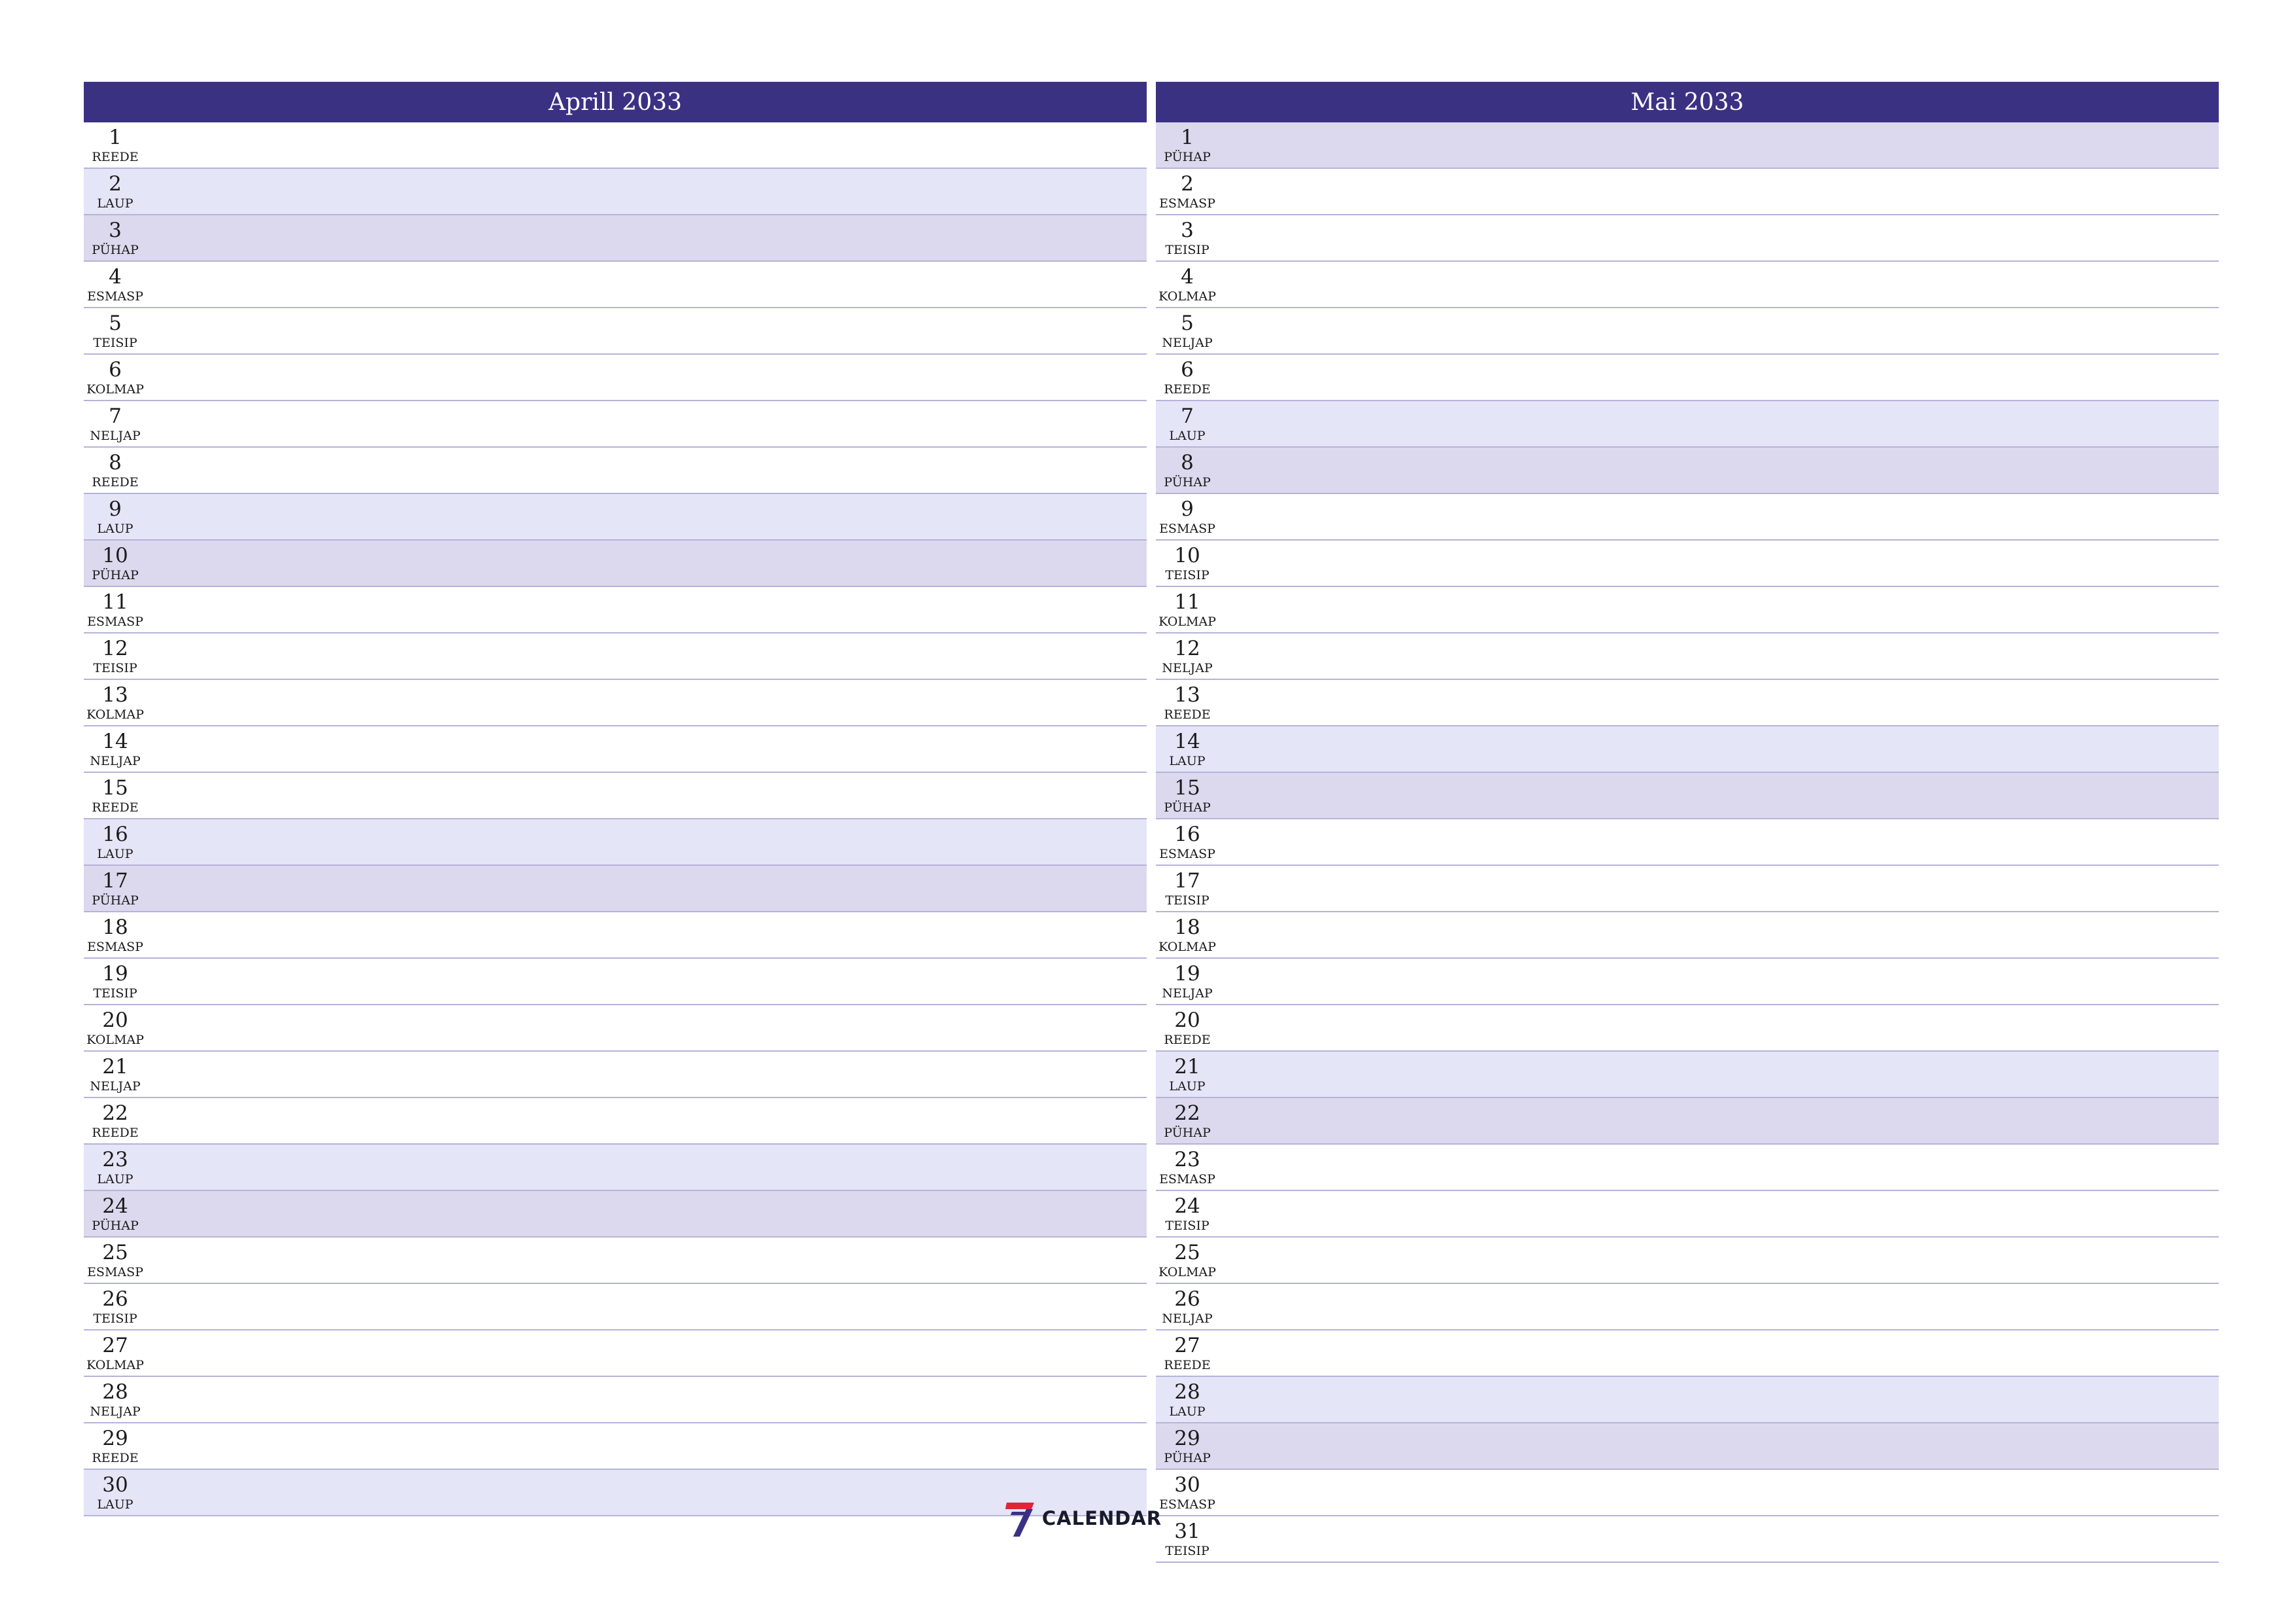  What do you see at coordinates (615, 1400) in the screenshot?
I see `day-row: 28 NELJAP` at bounding box center [615, 1400].